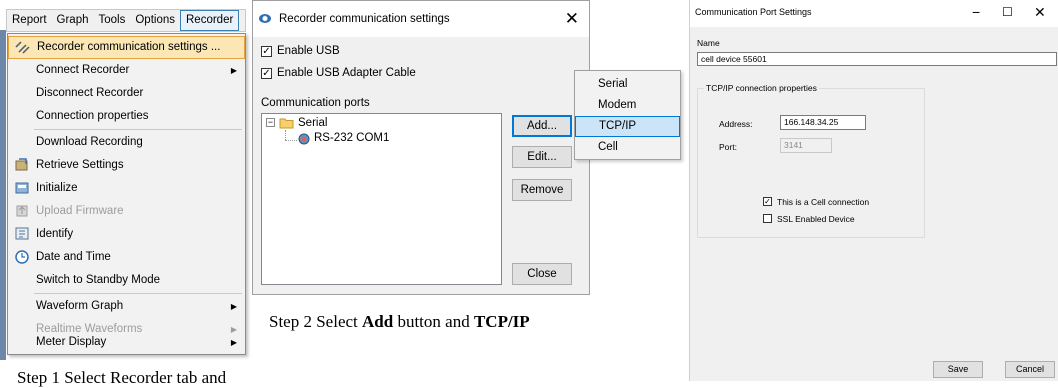  What do you see at coordinates (126, 188) in the screenshot?
I see `menu-item-initialize: Initialize` at bounding box center [126, 188].